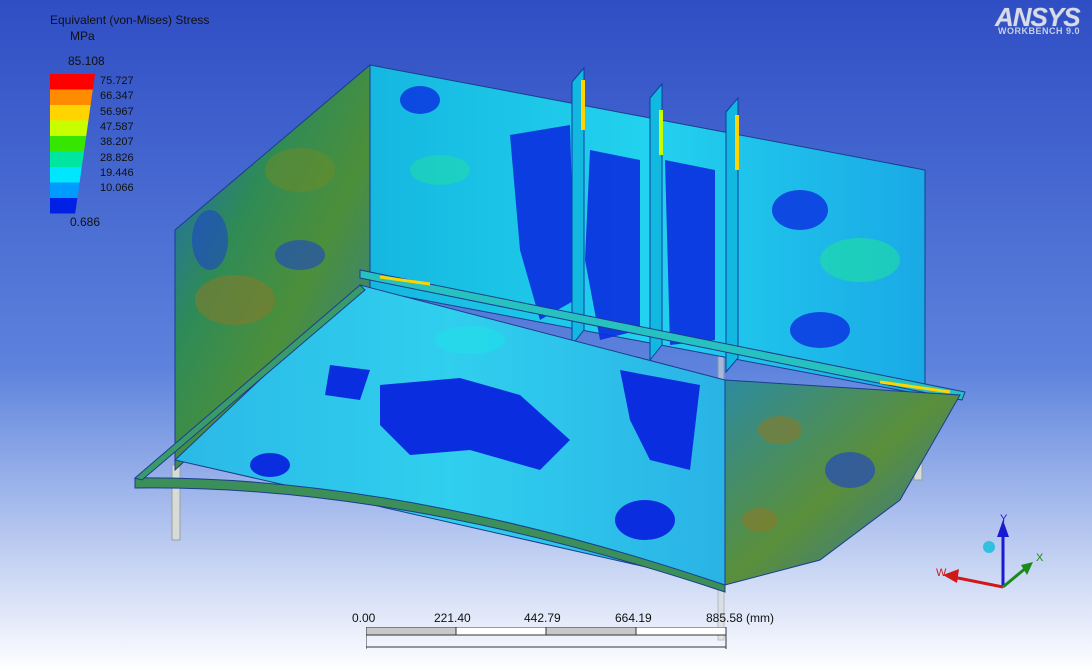 Image resolution: width=1092 pixels, height=671 pixels. What do you see at coordinates (117, 172) in the screenshot?
I see `legend-value: 19.446` at bounding box center [117, 172].